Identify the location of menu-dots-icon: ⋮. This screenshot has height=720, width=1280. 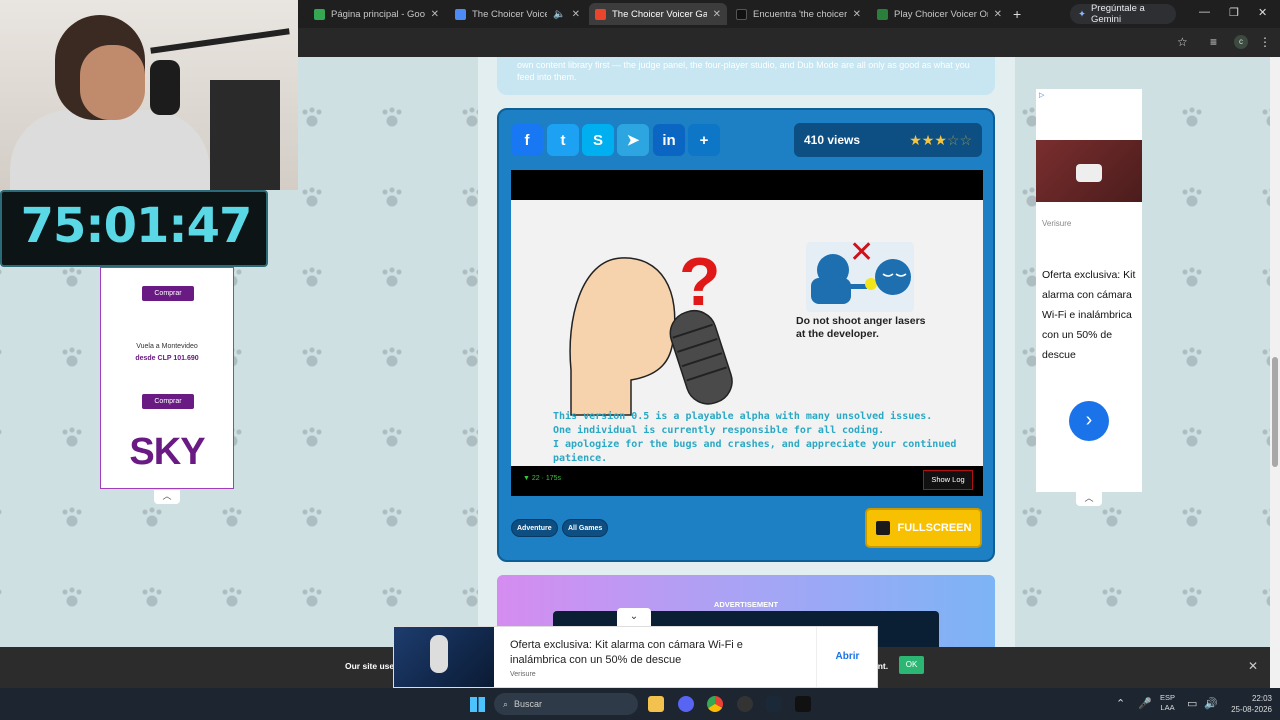
(1265, 42).